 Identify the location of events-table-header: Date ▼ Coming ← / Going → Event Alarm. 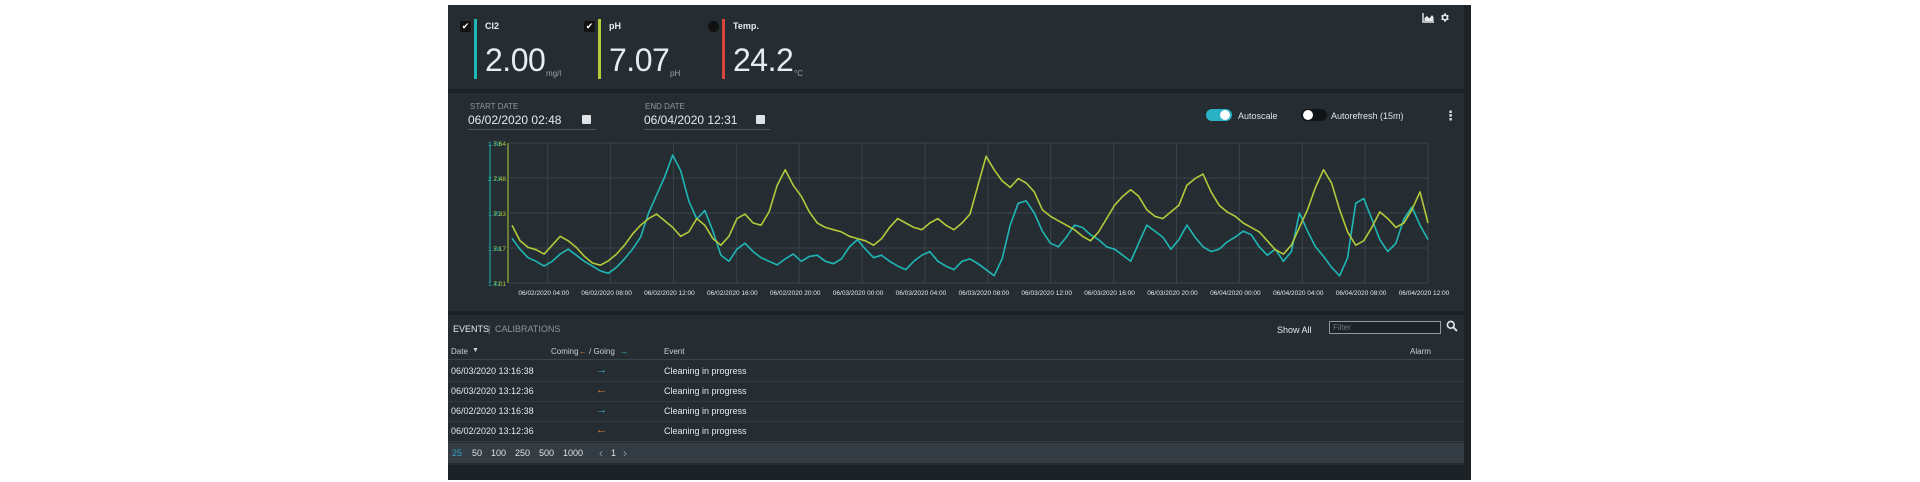
(956, 352).